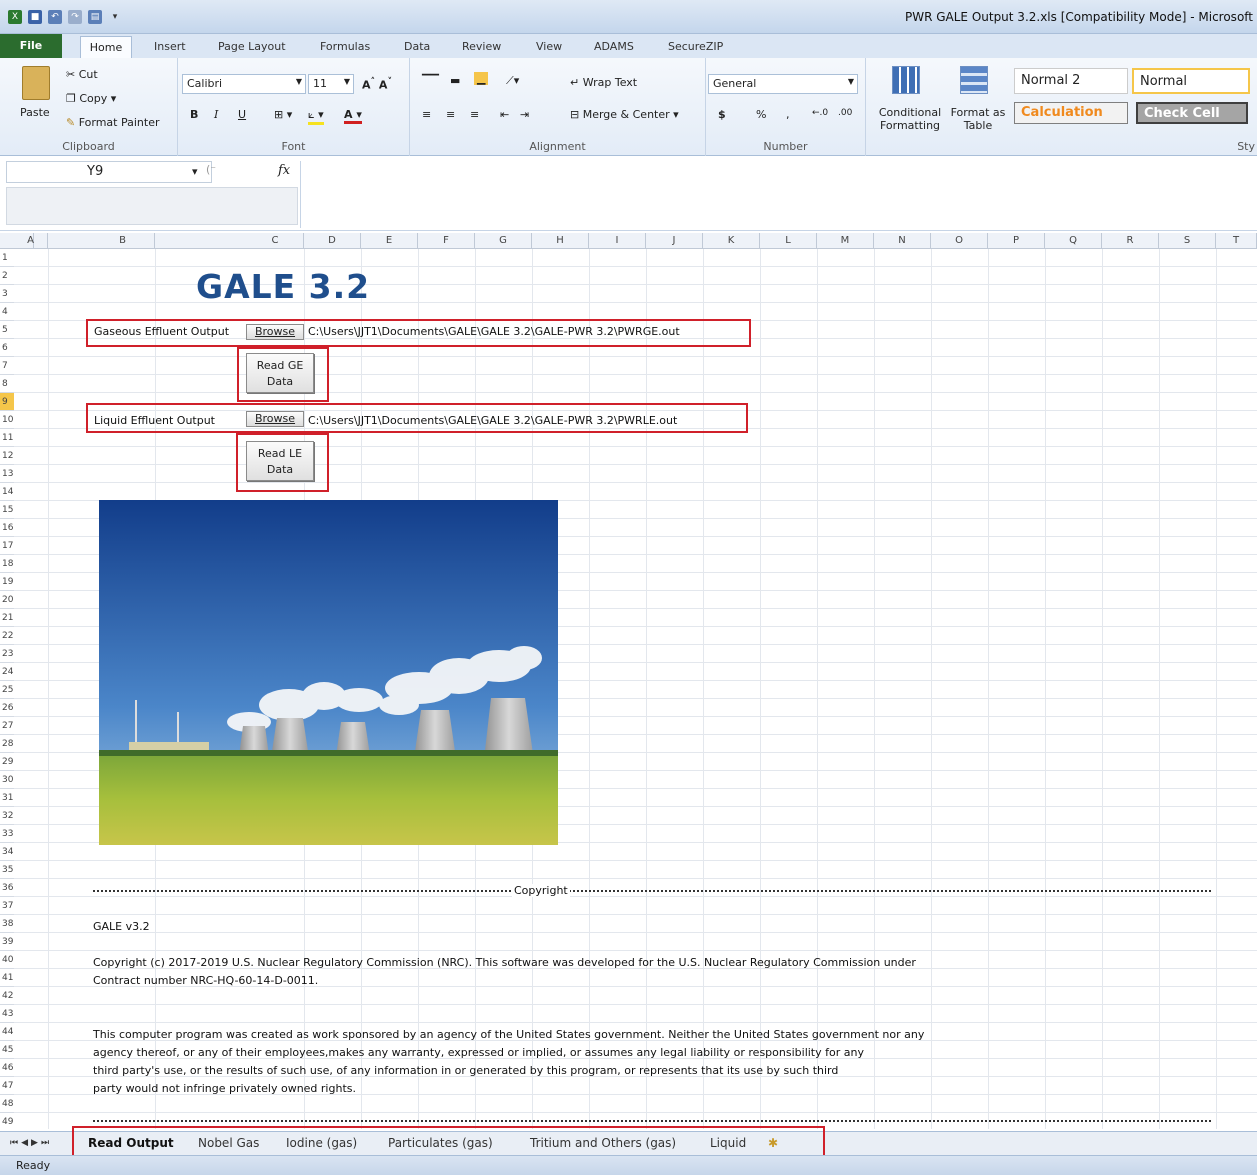 This screenshot has height=1175, width=1257. Describe the element at coordinates (35, 17) in the screenshot. I see `save-icon: ■` at that location.